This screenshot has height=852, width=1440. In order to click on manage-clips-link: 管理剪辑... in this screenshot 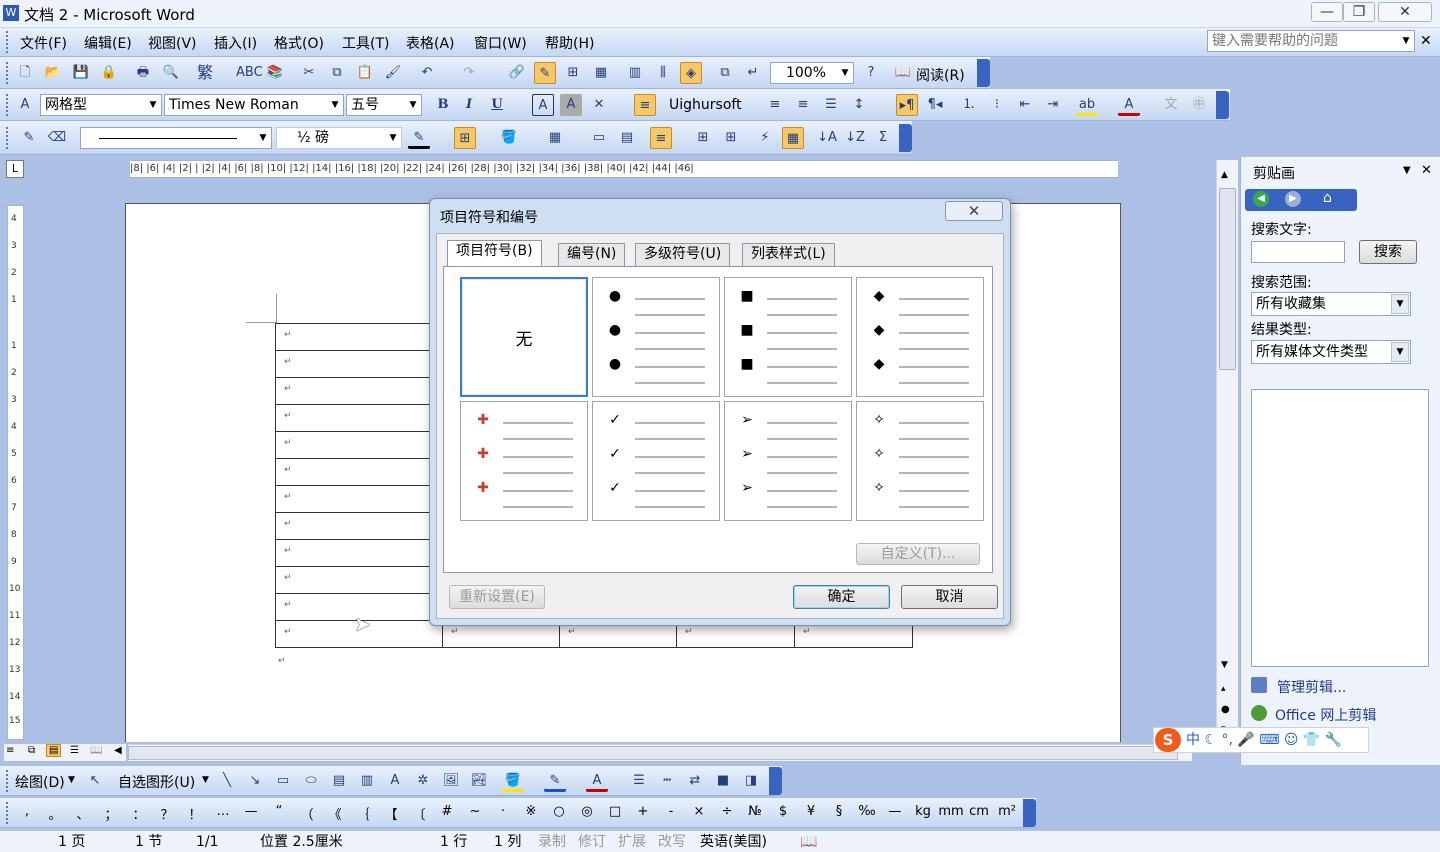, I will do `click(1311, 687)`.